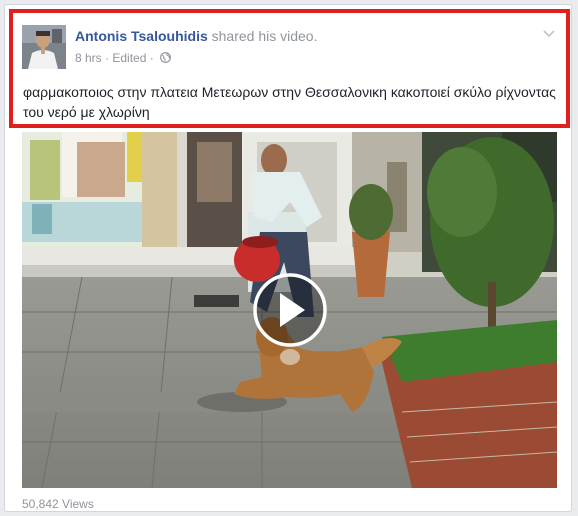 This screenshot has height=516, width=578. I want to click on post-header: Antonis Tsalouhidis shared his video., so click(196, 36).